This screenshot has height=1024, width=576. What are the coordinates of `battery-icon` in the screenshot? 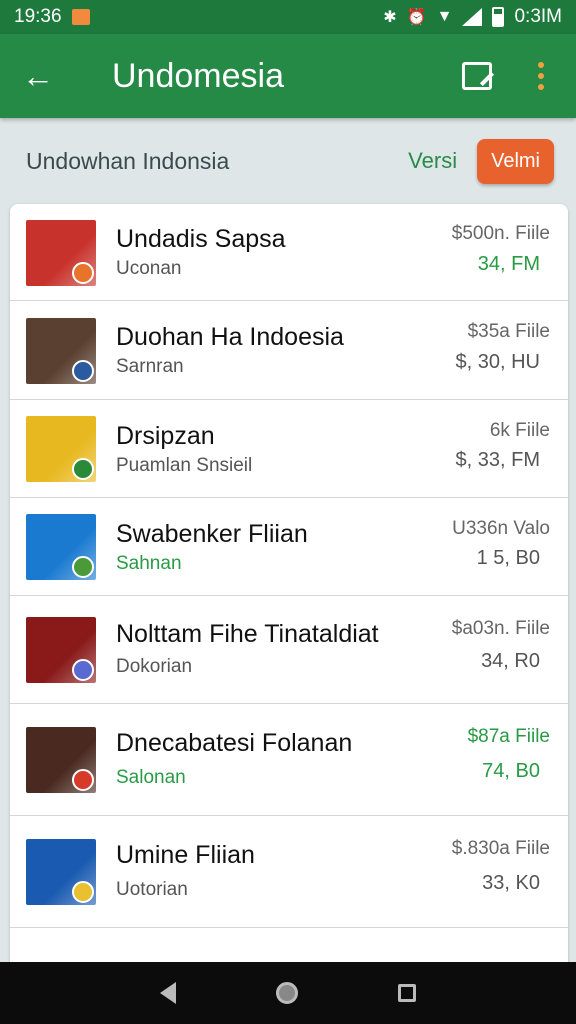 It's located at (498, 17).